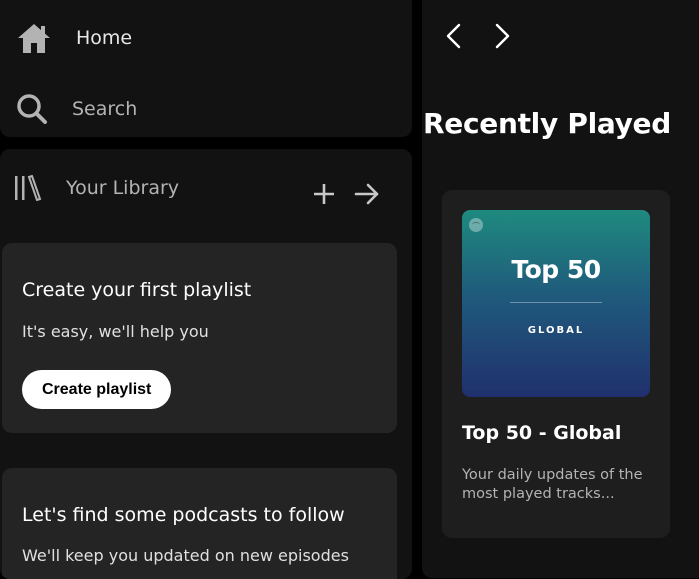  What do you see at coordinates (367, 194) in the screenshot?
I see `arrow-right-icon` at bounding box center [367, 194].